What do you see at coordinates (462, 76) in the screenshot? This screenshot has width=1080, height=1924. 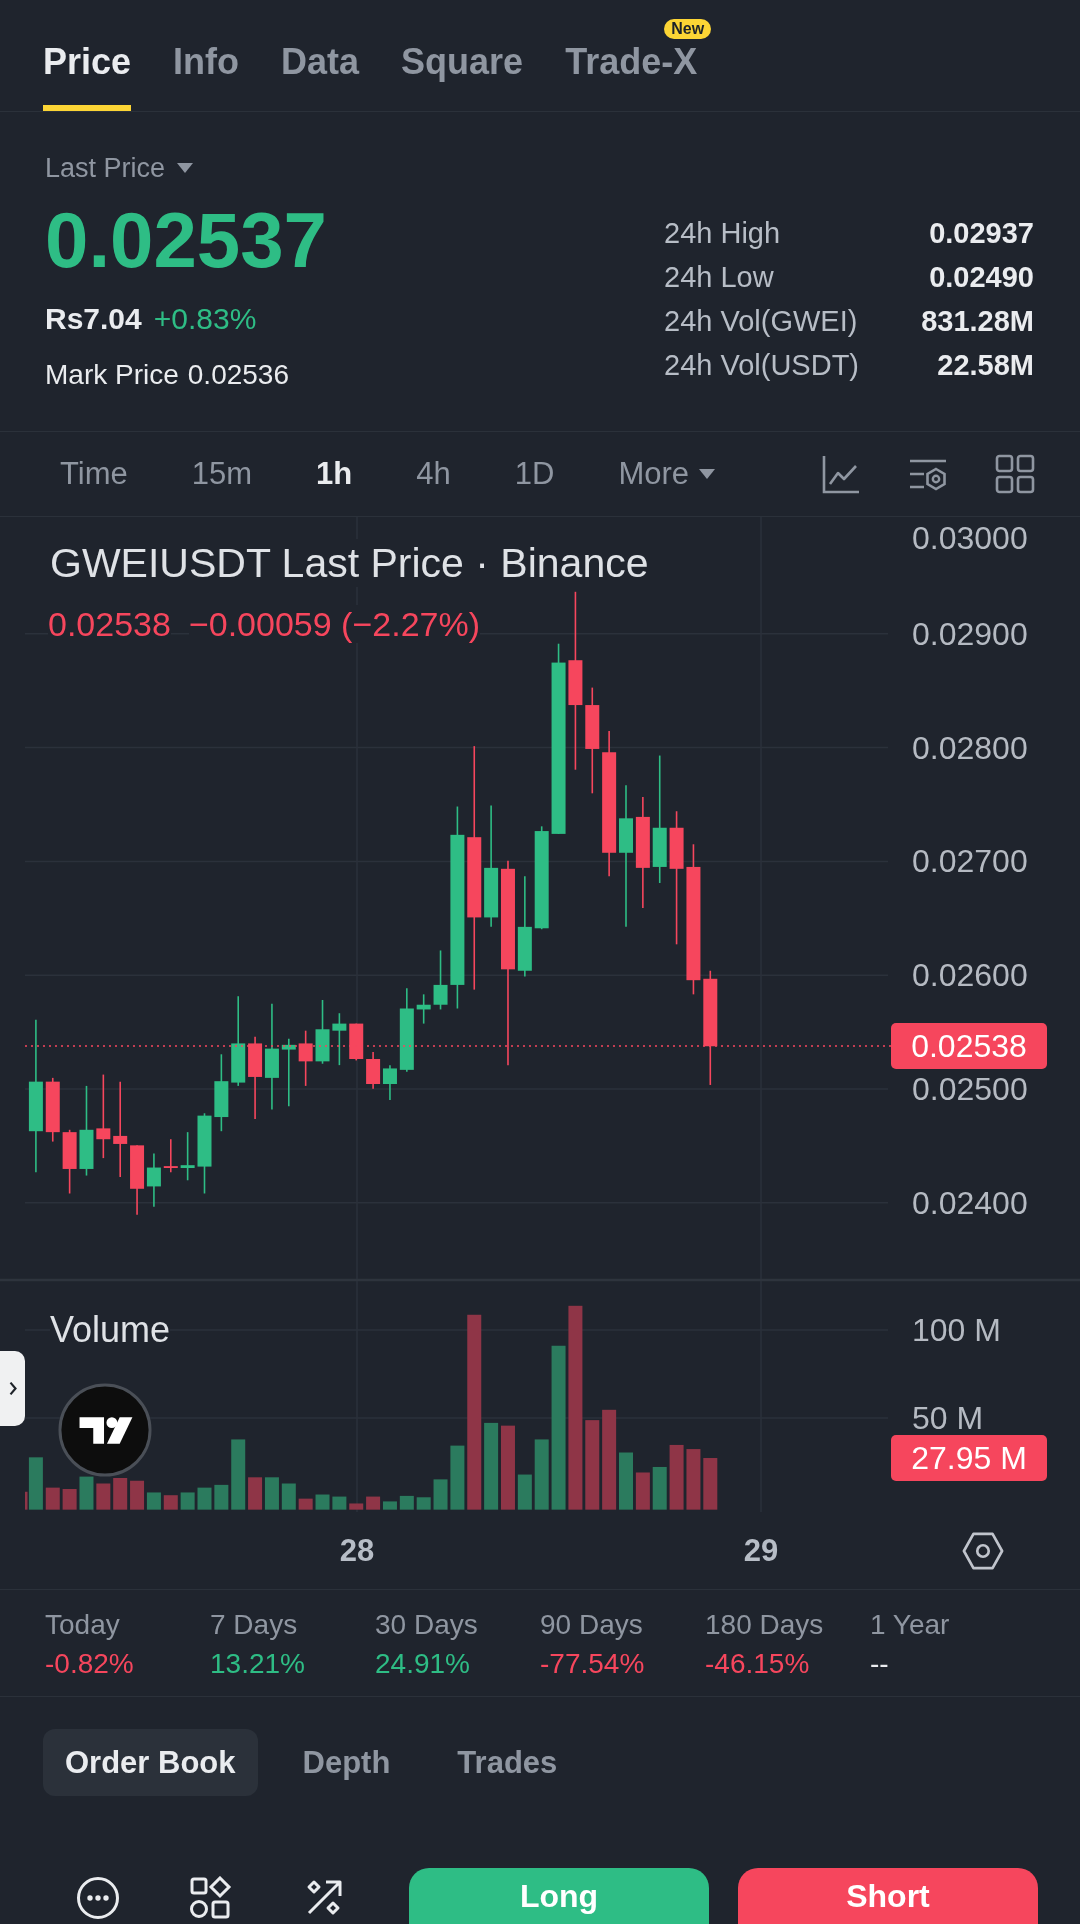 I see `tab: Square` at bounding box center [462, 76].